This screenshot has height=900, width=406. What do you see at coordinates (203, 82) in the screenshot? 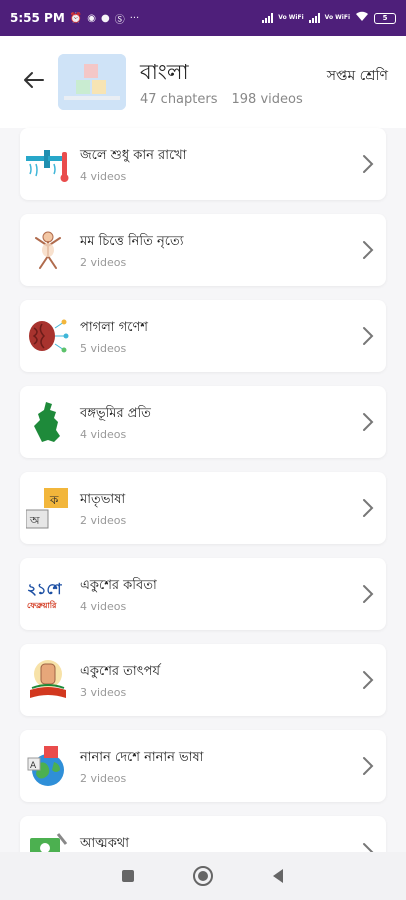
I see `subject-header: বাংলা 47 chapters 198 videos সপ্তম শ্রেণি` at bounding box center [203, 82].